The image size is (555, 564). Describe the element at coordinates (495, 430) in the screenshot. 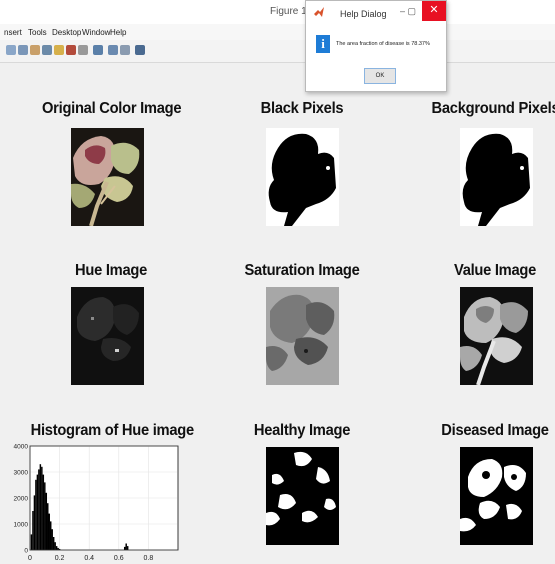

I see `panel-title-diseased: Diseased Image` at that location.